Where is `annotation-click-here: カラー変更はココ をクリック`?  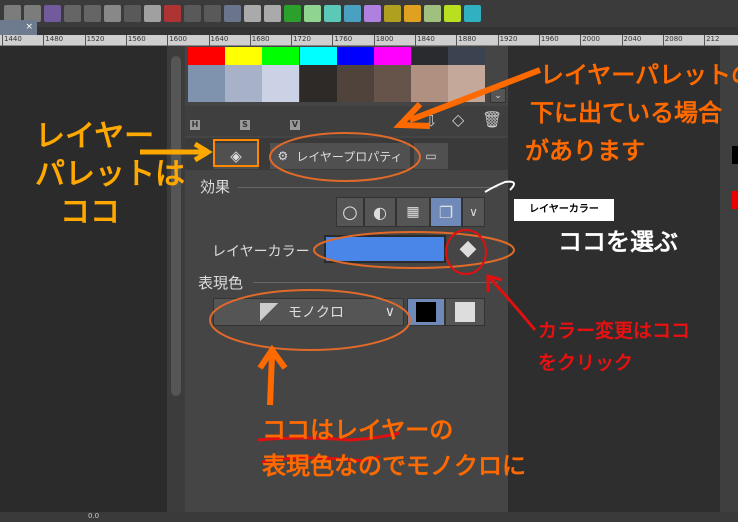 annotation-click-here: カラー変更はココ をクリック is located at coordinates (614, 347).